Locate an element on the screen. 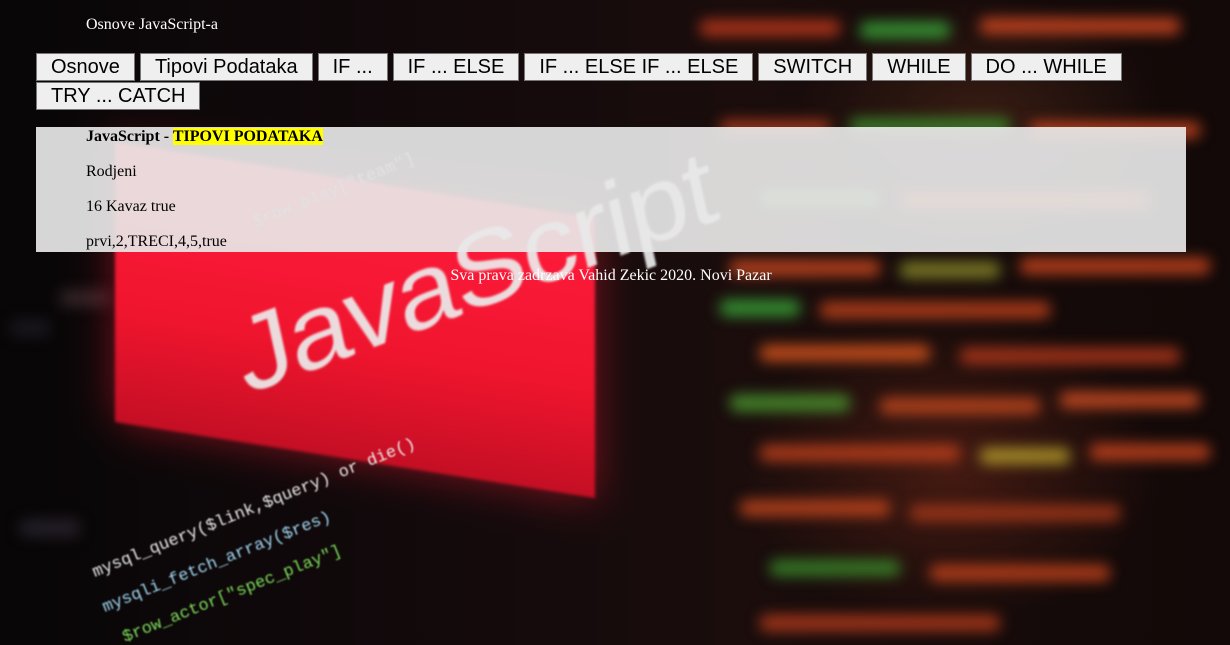 The height and width of the screenshot is (645, 1230). section-title-highlight: TIPOVI PODATAKA is located at coordinates (247, 136).